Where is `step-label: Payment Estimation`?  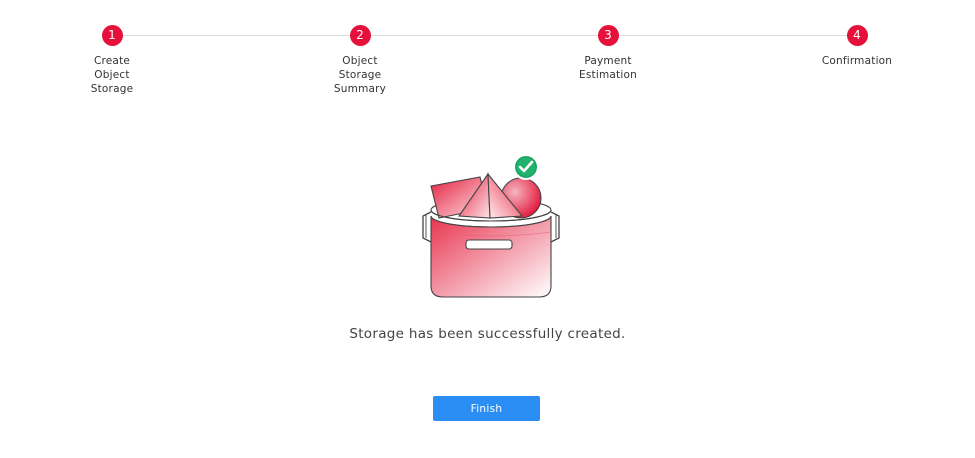
step-label: Payment Estimation is located at coordinates (608, 68).